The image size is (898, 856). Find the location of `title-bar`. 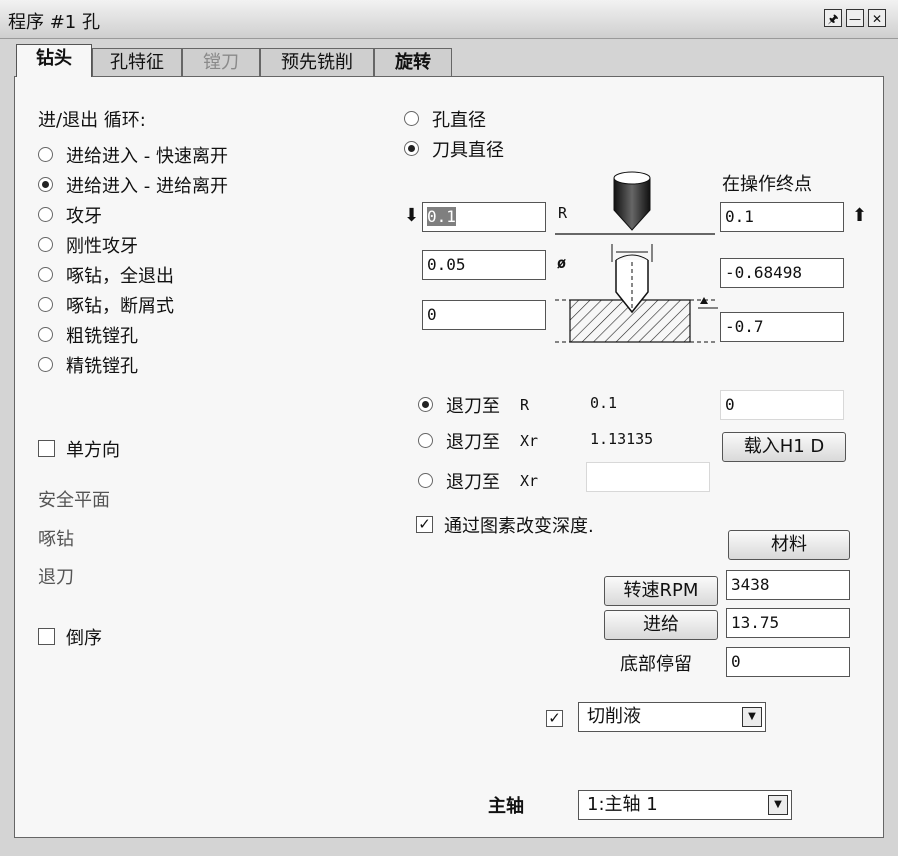

title-bar is located at coordinates (449, 19).